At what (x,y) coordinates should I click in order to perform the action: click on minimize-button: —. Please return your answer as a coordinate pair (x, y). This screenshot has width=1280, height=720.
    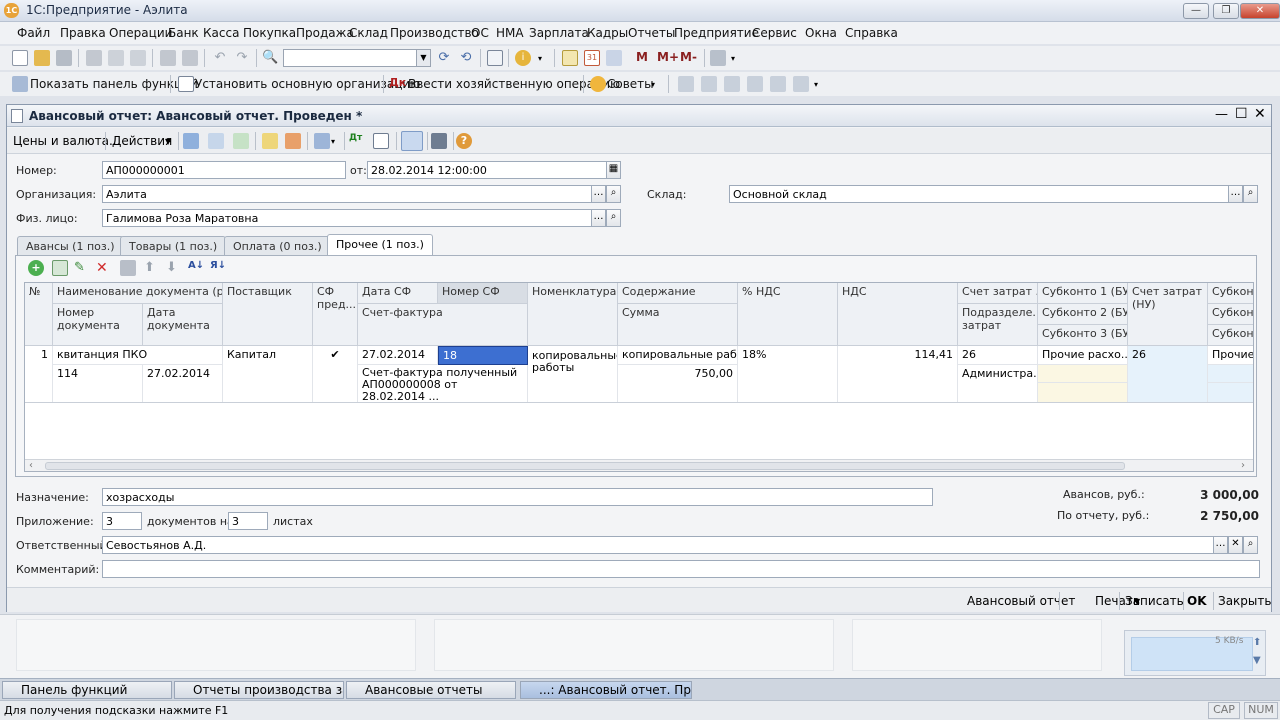
    Looking at the image, I should click on (1196, 11).